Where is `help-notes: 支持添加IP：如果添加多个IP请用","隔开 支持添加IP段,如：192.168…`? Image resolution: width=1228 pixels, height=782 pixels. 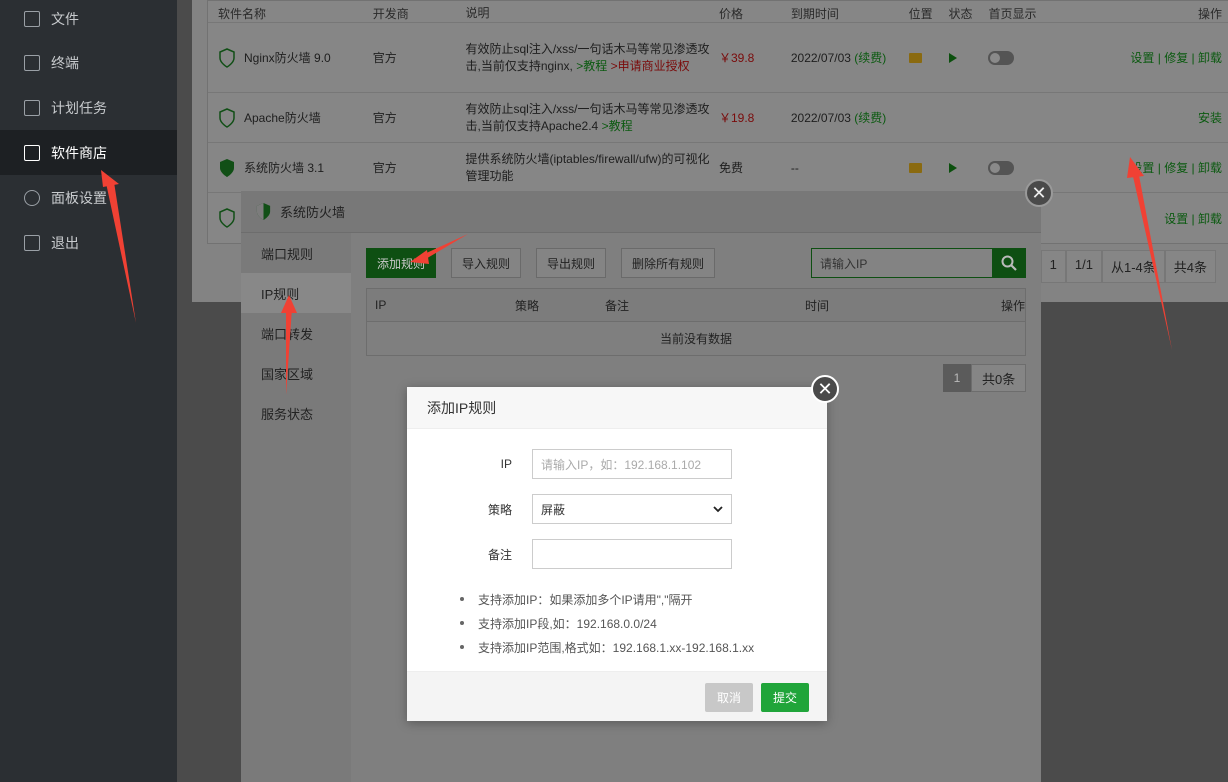
help-notes: 支持添加IP：如果添加多个IP请用","隔开 支持添加IP段,如：192.168… is located at coordinates (607, 623).